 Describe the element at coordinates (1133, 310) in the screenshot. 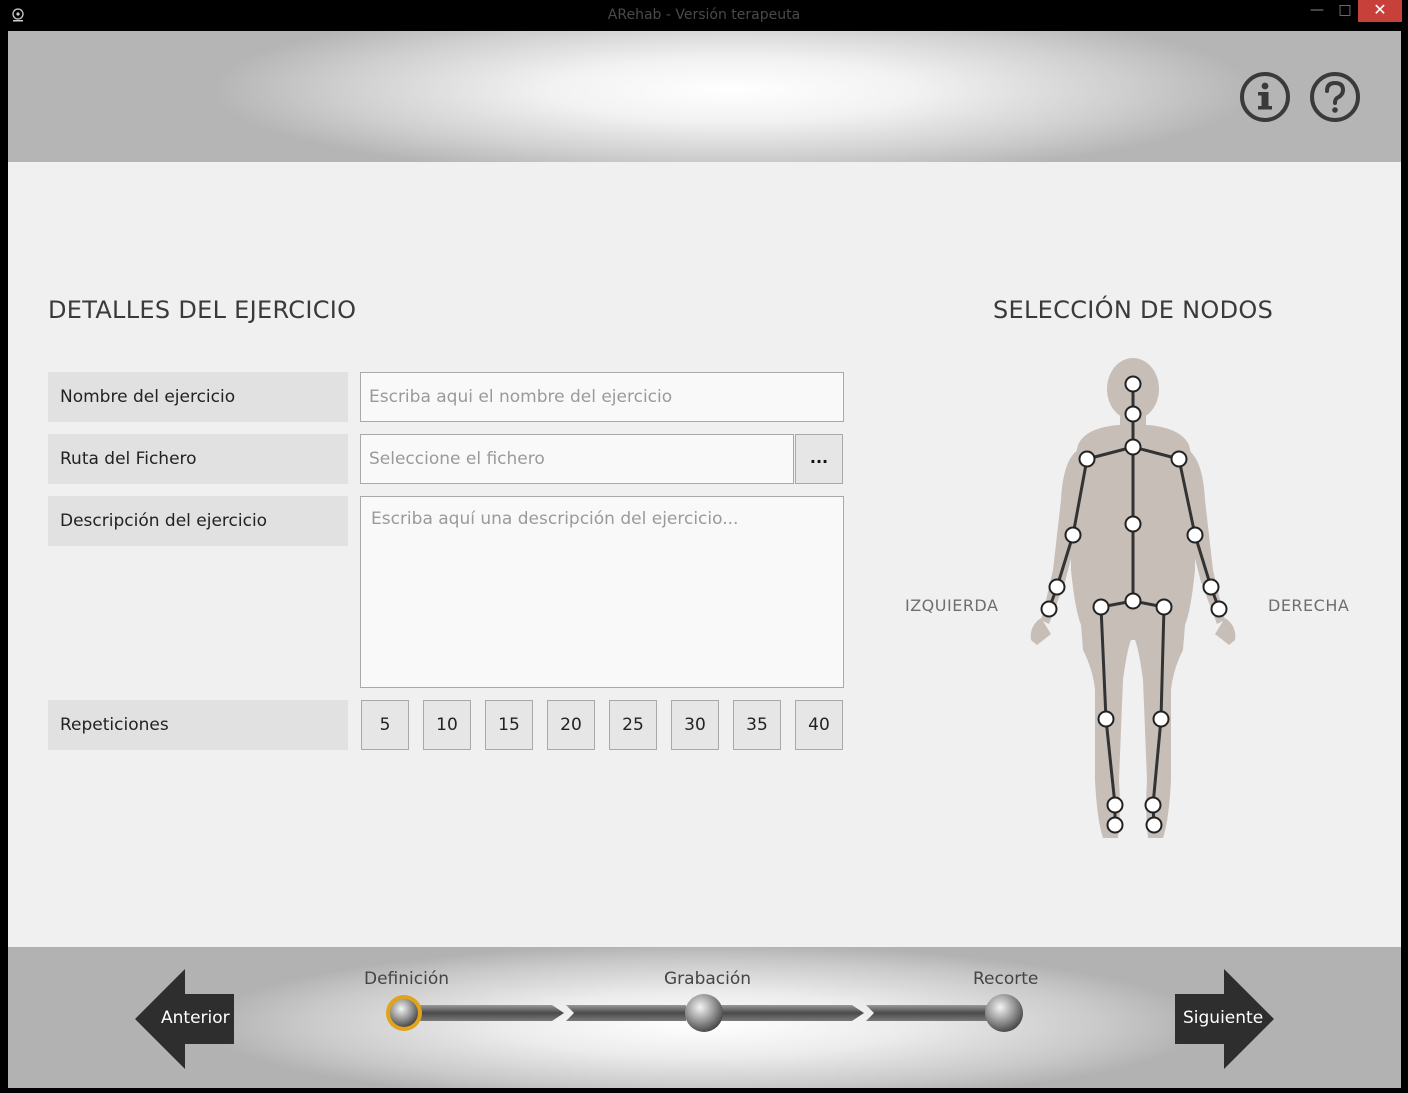

I see `node-selection-title: SELECCIÓN DE NODOS` at that location.